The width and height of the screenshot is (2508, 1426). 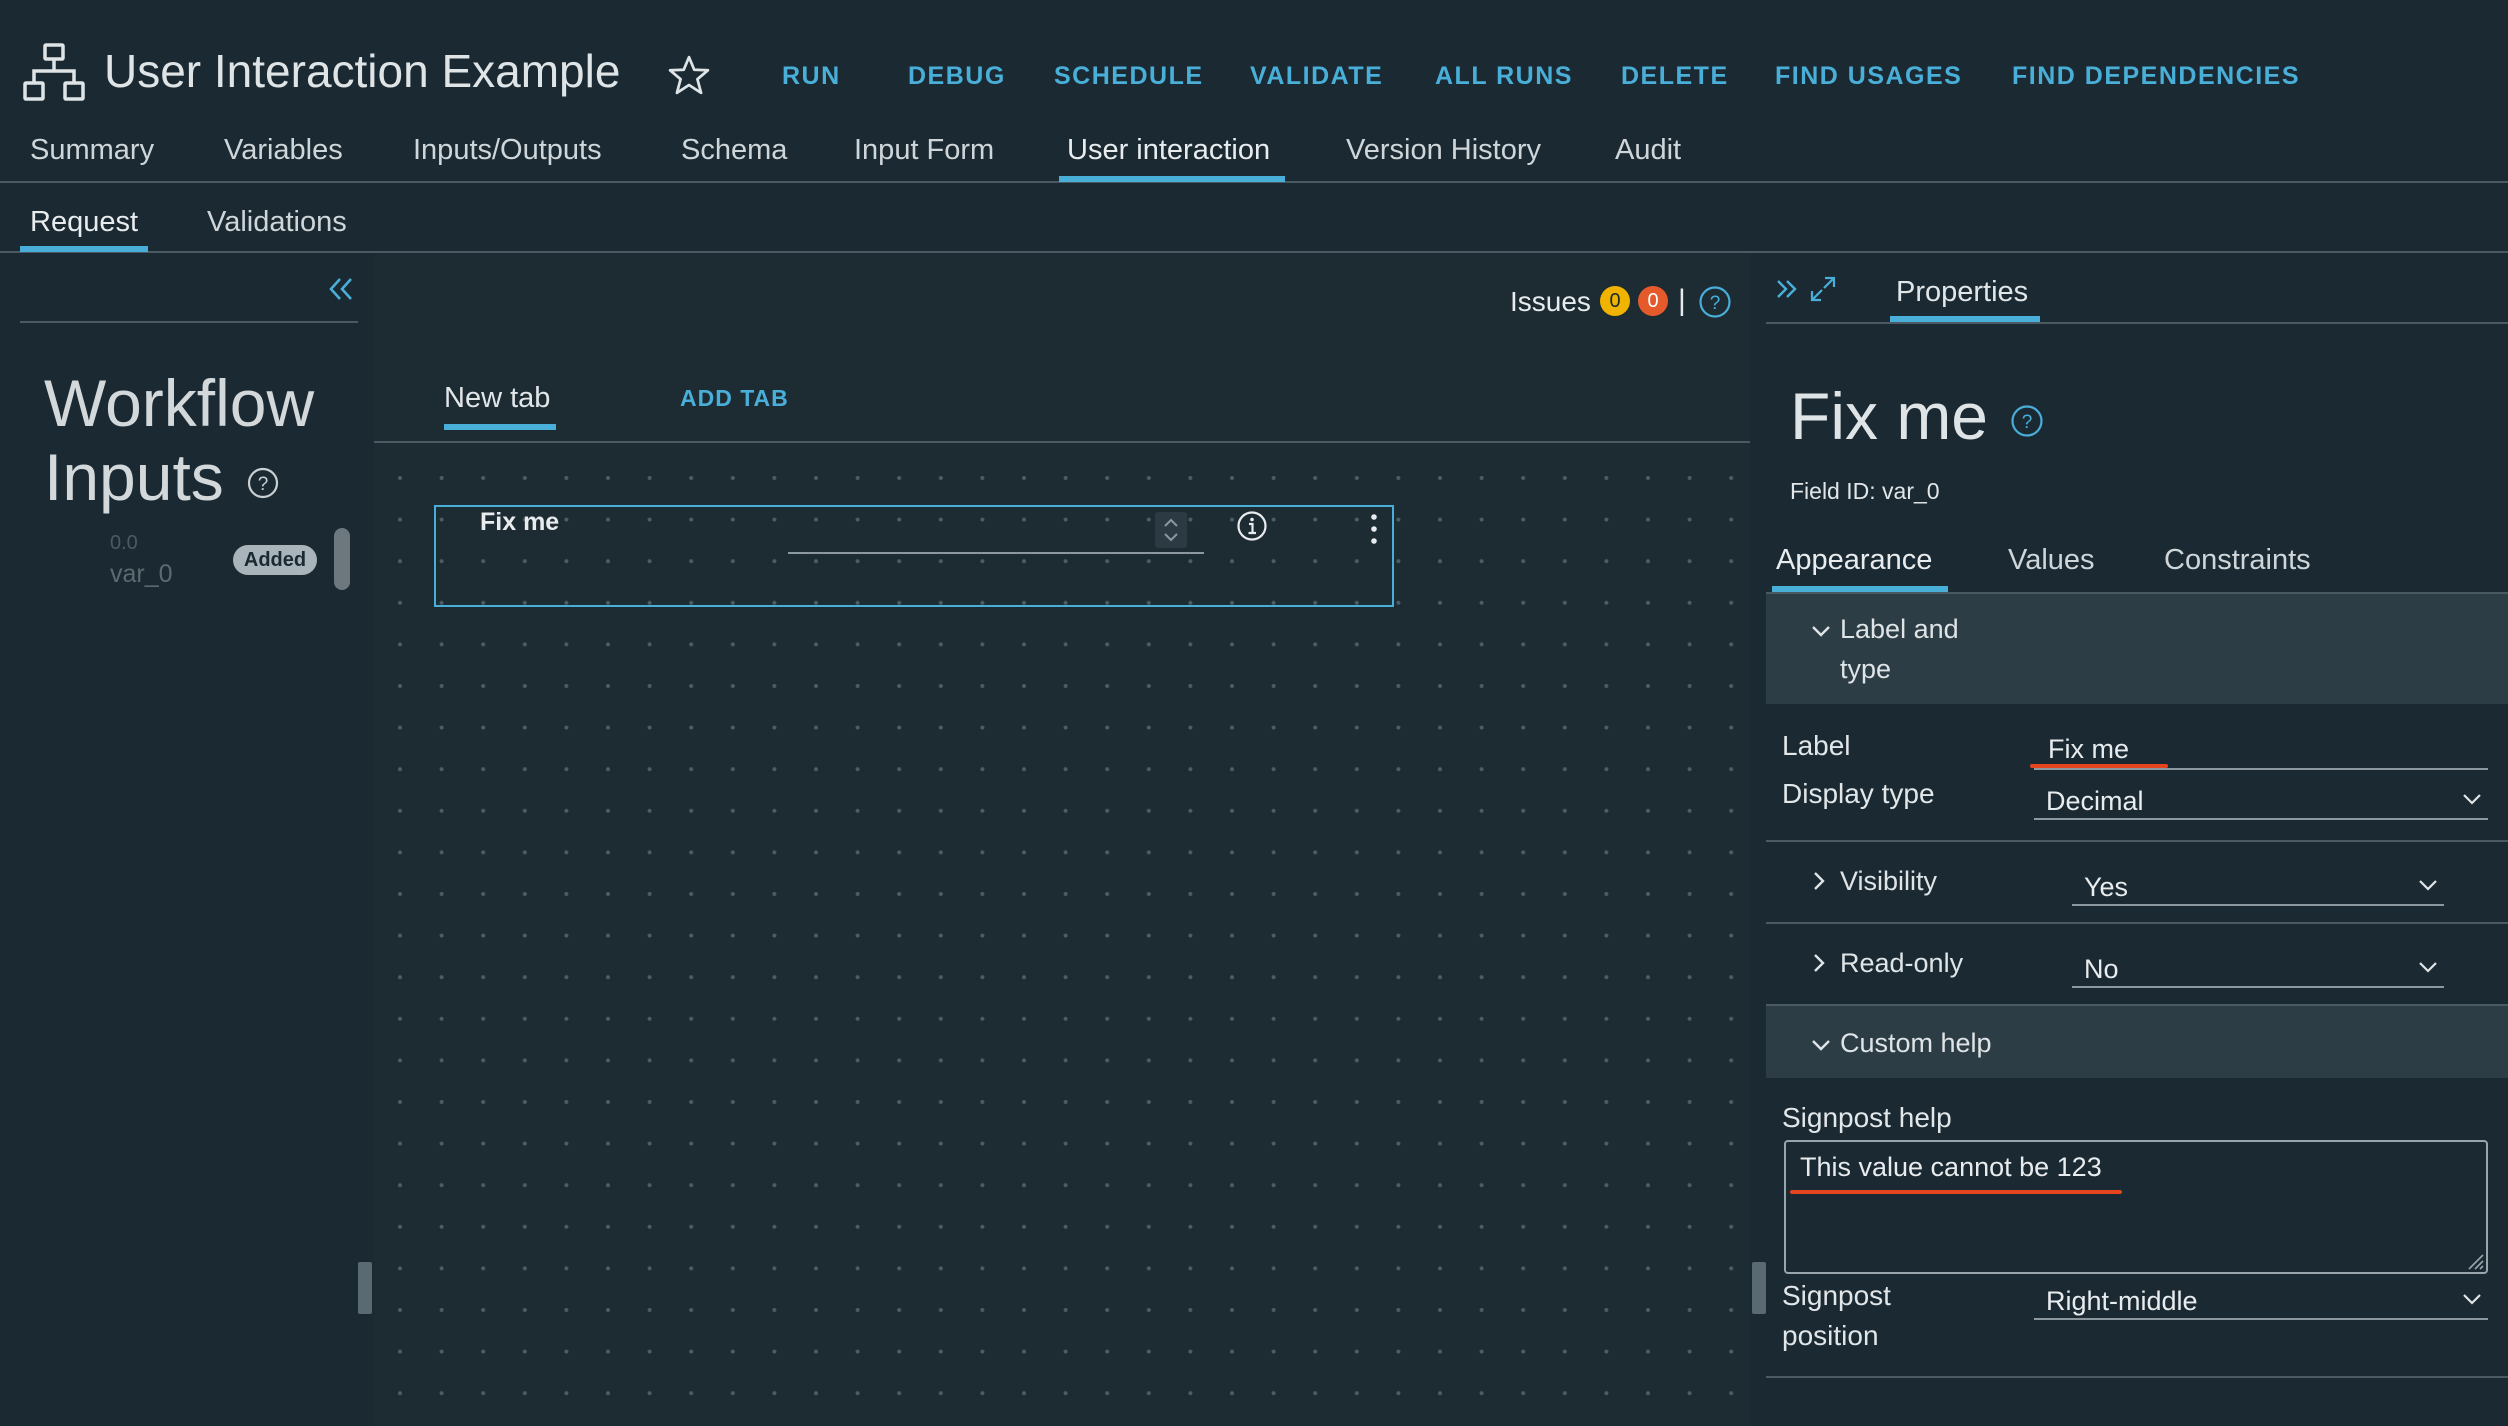 I want to click on signpost-help-textarea: This value cannot be 123, so click(x=2136, y=1207).